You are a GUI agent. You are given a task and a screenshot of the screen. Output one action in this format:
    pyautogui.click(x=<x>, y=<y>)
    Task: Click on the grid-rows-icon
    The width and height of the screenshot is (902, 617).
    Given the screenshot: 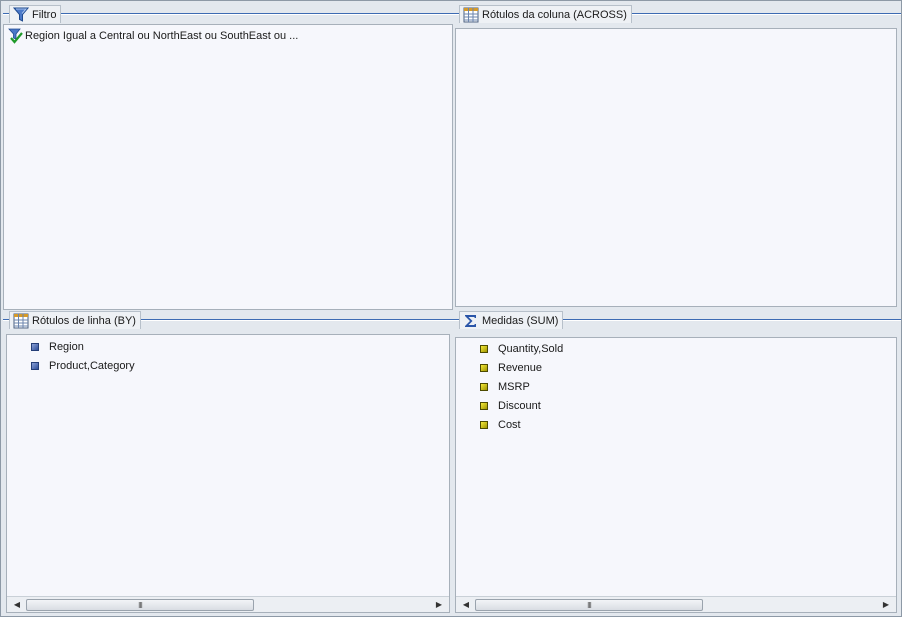 What is the action you would take?
    pyautogui.click(x=21, y=321)
    